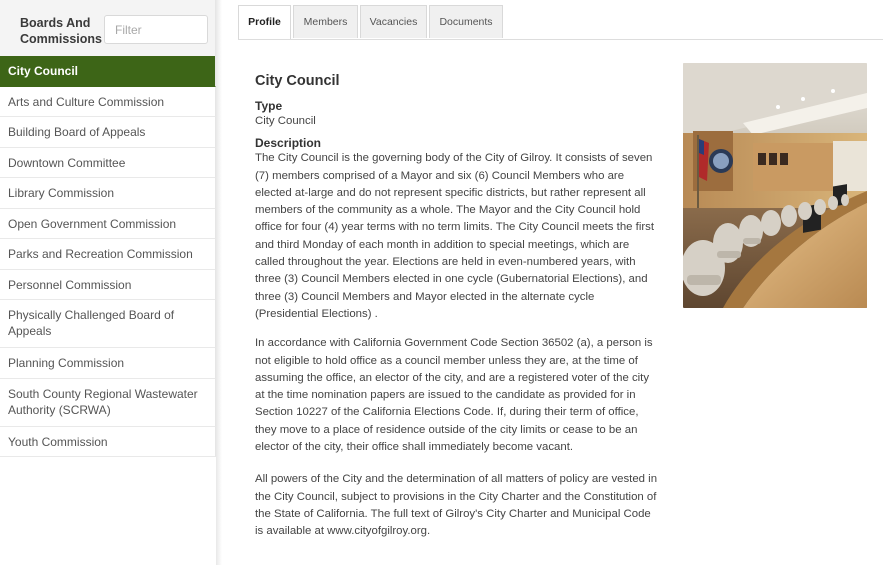  What do you see at coordinates (156, 29) in the screenshot?
I see `filter-input` at bounding box center [156, 29].